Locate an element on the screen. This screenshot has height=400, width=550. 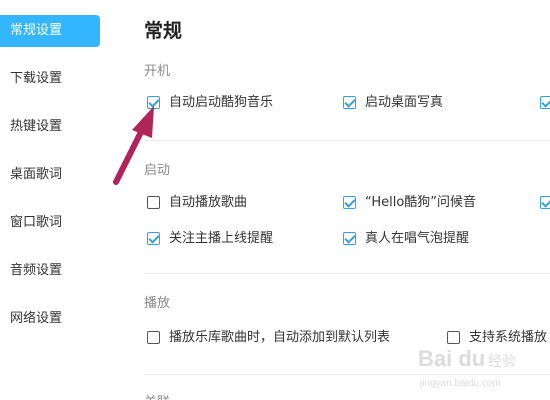
option-autostart: 自动启动酷狗音乐 is located at coordinates (237, 103).